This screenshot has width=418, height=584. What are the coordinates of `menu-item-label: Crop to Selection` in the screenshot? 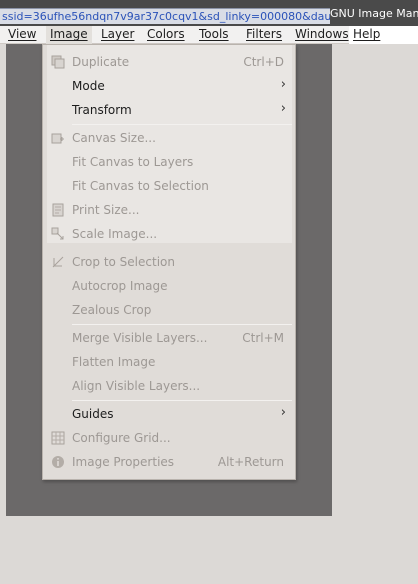 It's located at (123, 262).